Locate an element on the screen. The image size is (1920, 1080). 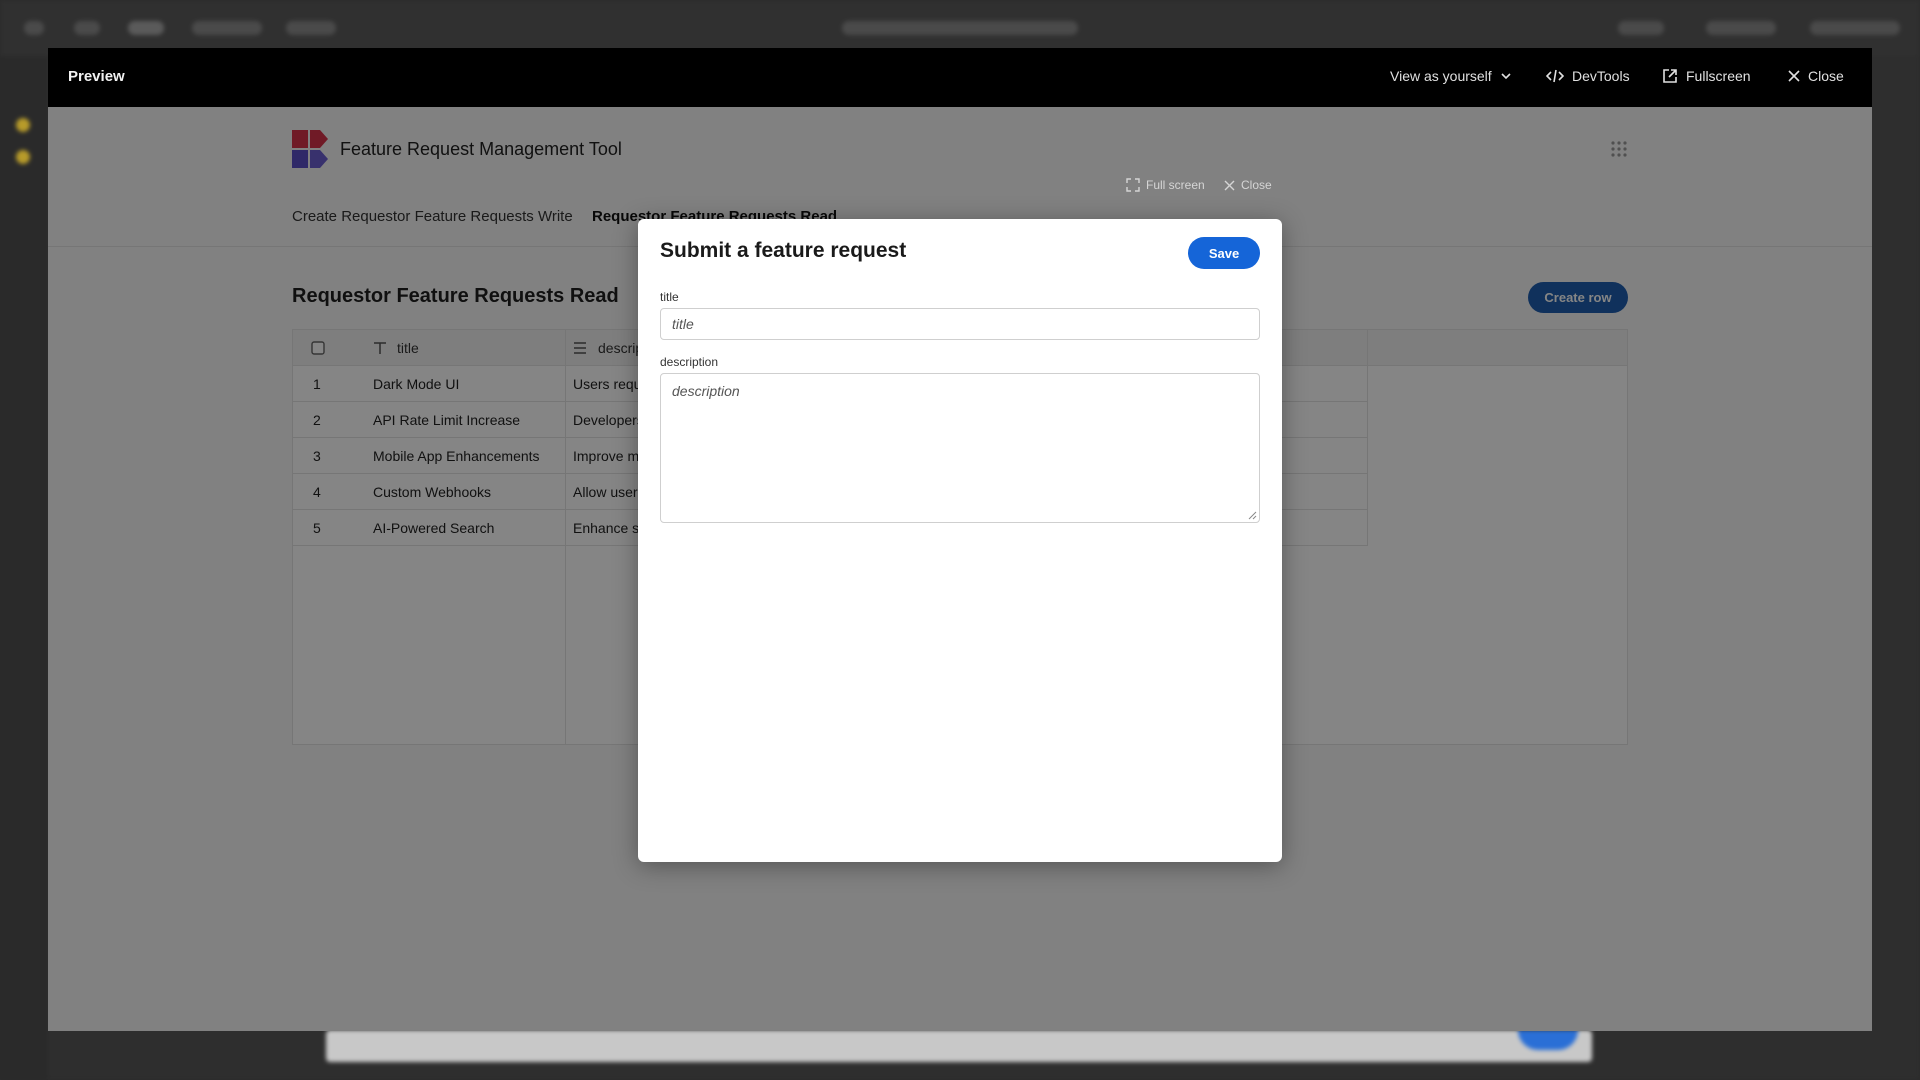
view-as-dropdown: View as yourself is located at coordinates (1451, 76).